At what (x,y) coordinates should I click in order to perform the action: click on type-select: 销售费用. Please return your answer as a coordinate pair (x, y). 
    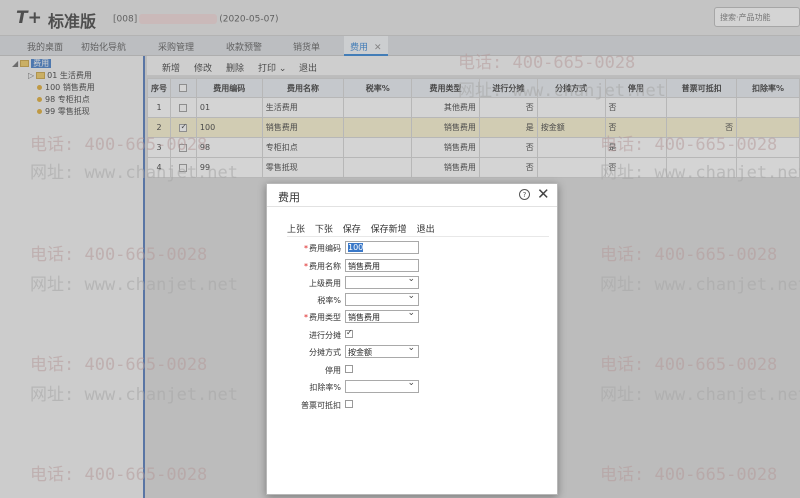
    Looking at the image, I should click on (382, 315).